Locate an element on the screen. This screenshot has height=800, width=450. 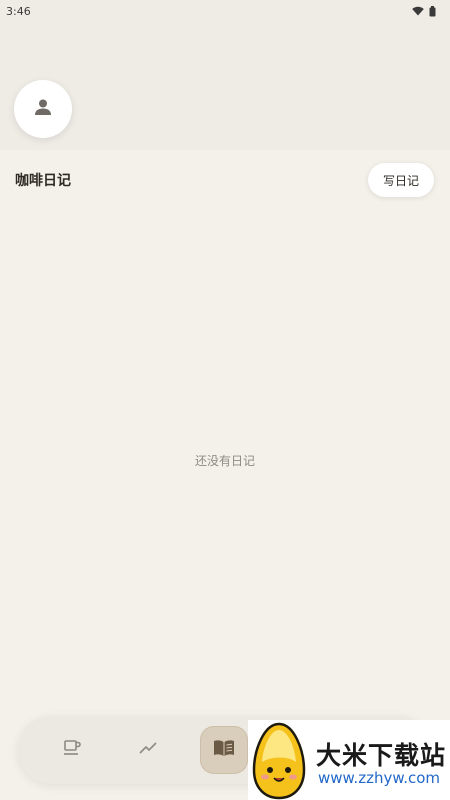
nav-item-coffee is located at coordinates (72, 750).